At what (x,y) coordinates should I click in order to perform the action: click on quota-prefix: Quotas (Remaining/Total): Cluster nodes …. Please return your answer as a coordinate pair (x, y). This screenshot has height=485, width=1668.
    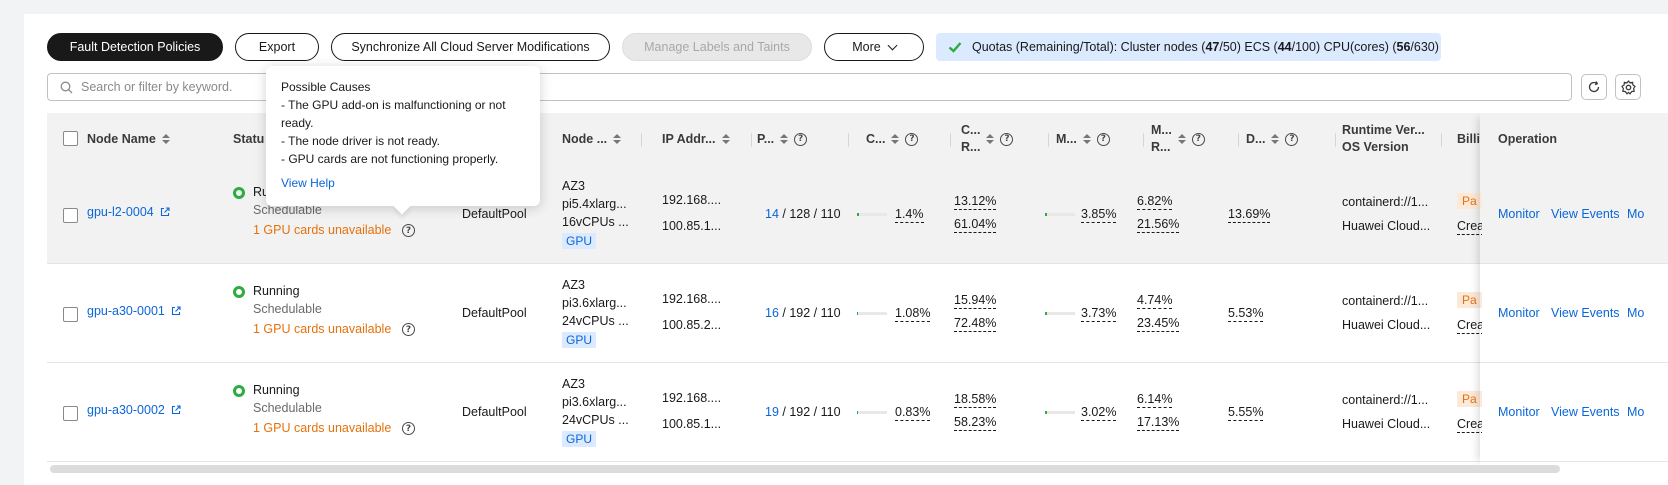
    Looking at the image, I should click on (1089, 47).